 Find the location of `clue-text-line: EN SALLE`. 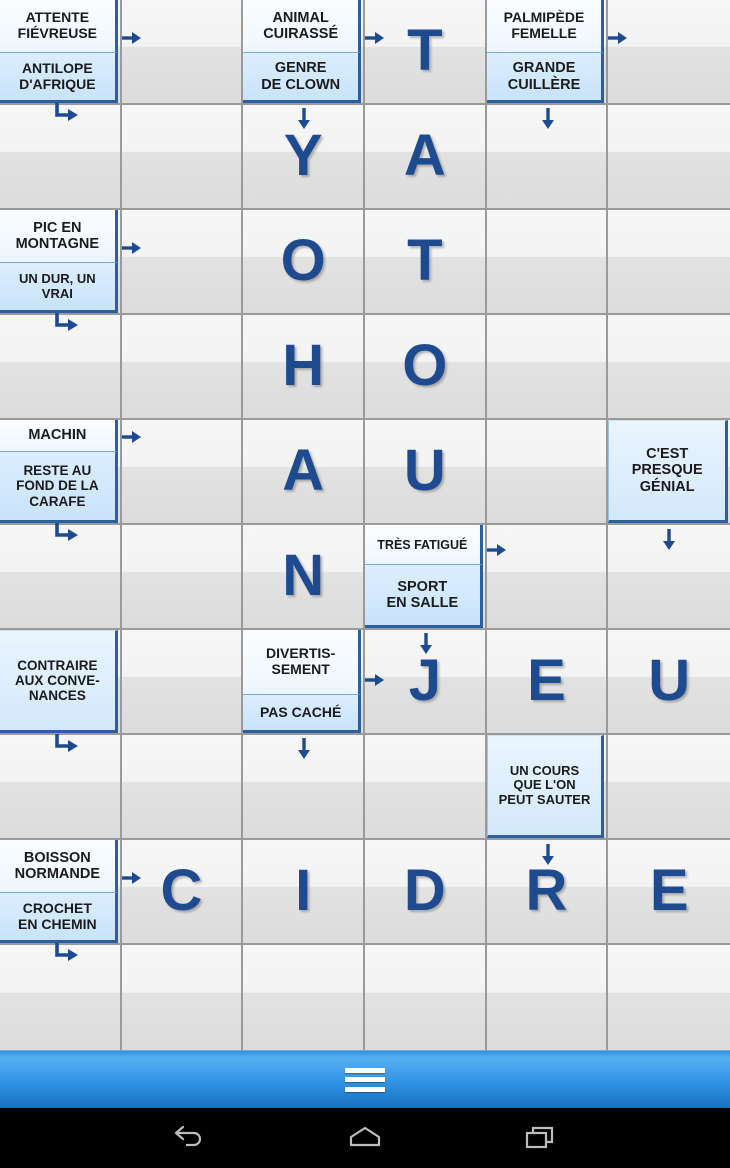

clue-text-line: EN SALLE is located at coordinates (422, 603).